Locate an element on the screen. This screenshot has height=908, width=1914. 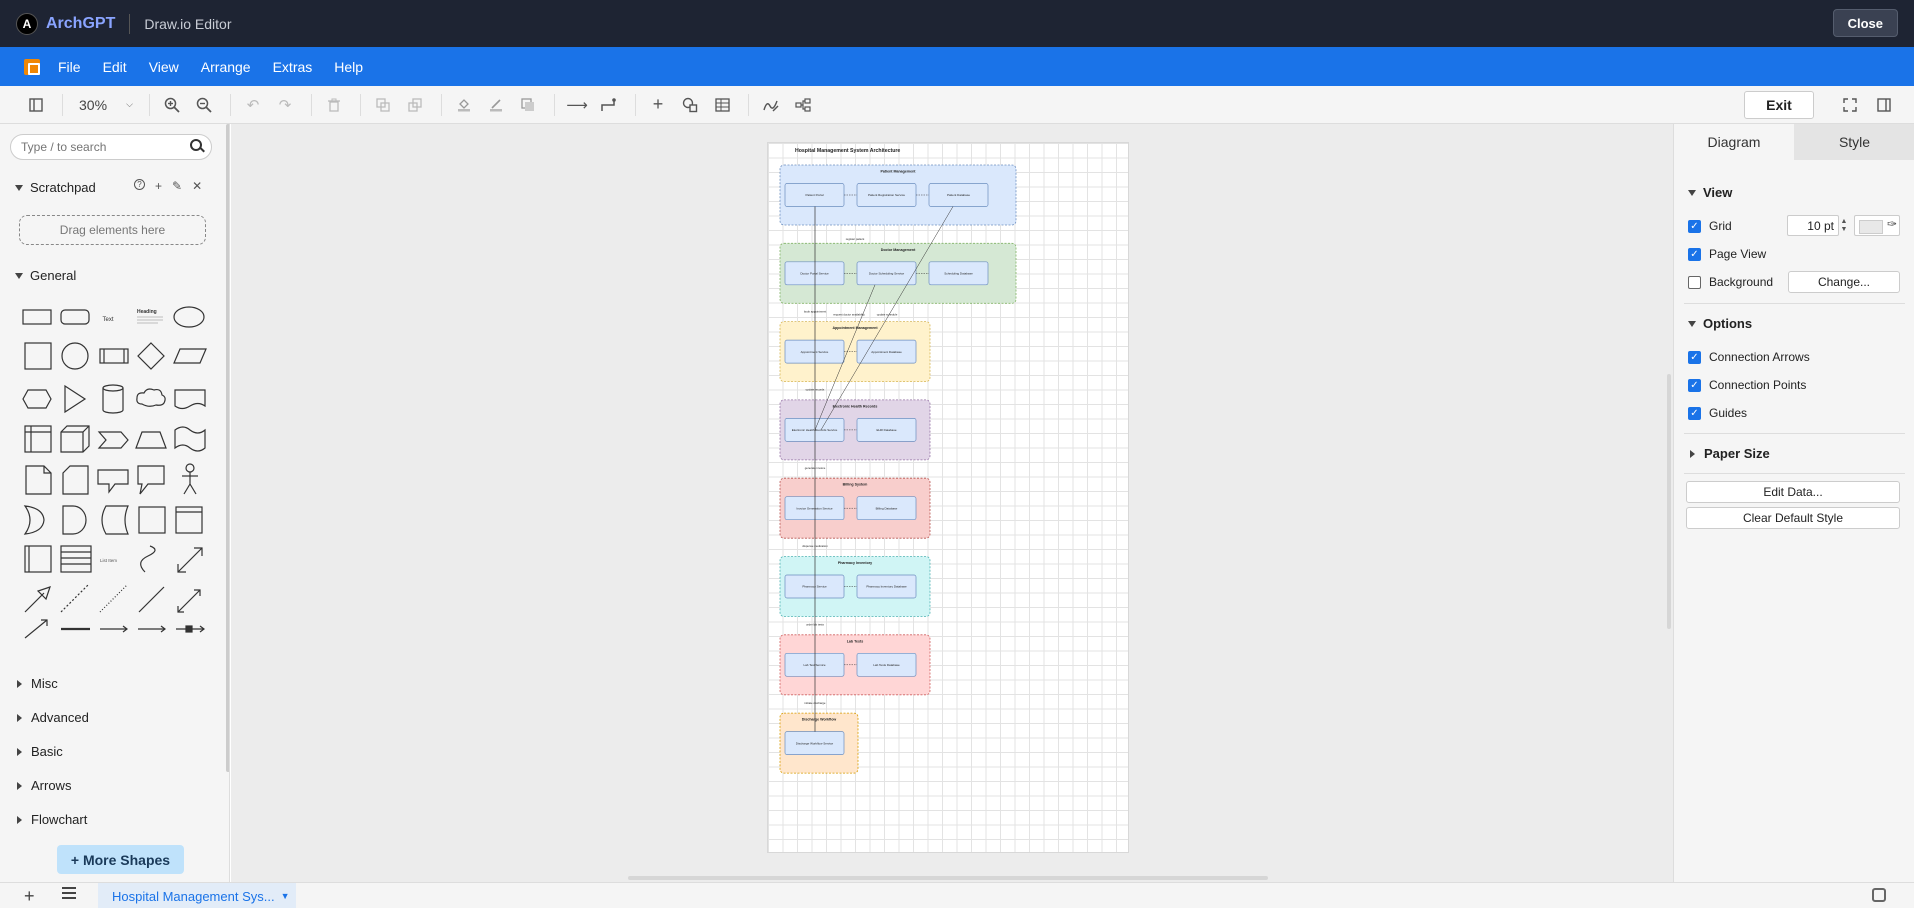
delete-icon is located at coordinates (334, 105).